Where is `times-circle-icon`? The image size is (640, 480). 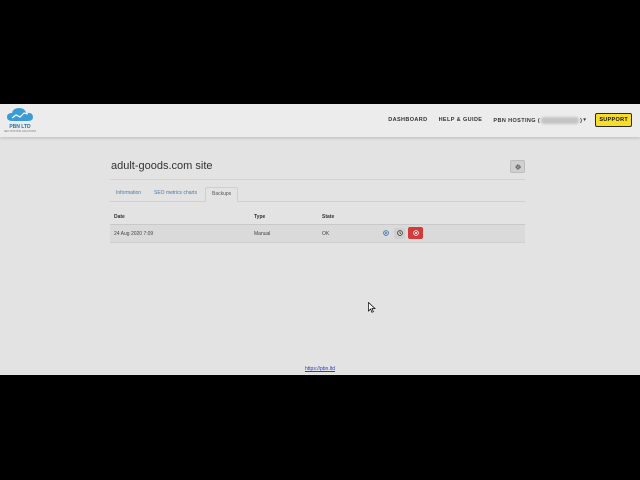
times-circle-icon is located at coordinates (415, 233).